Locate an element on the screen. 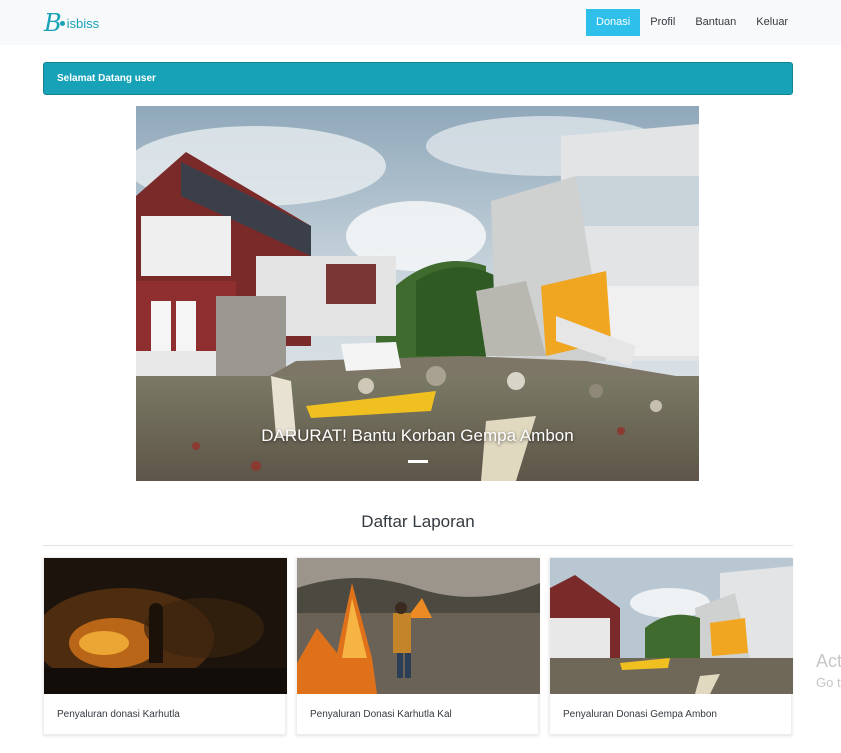  card-image-fire is located at coordinates (165, 626).